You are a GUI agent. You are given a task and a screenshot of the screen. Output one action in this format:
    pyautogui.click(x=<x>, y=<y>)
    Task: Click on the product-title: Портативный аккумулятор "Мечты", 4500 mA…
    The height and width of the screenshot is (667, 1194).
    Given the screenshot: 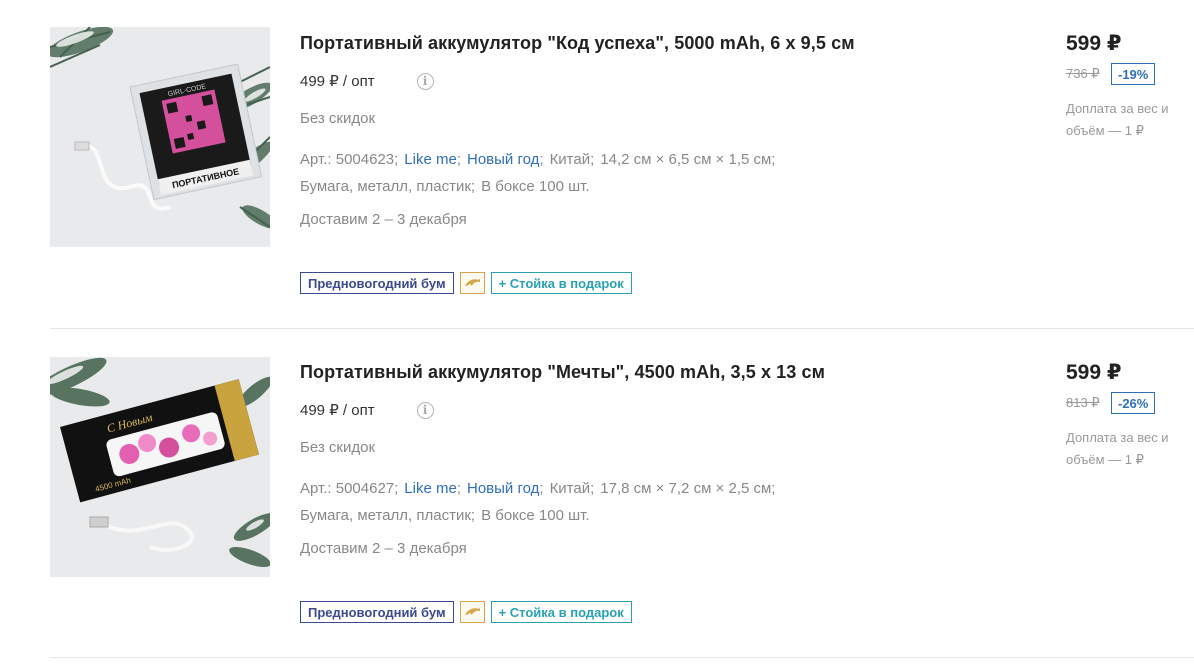 What is the action you would take?
    pyautogui.click(x=562, y=372)
    